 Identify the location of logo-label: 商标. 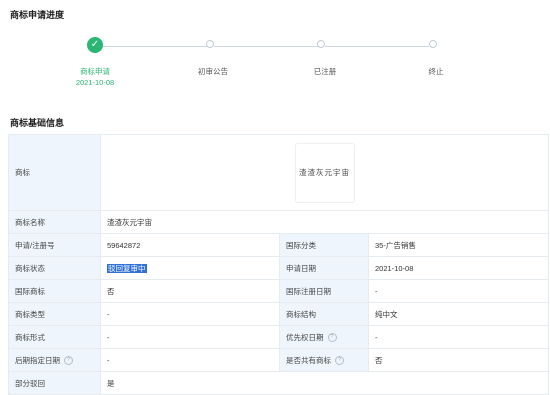
(54, 172).